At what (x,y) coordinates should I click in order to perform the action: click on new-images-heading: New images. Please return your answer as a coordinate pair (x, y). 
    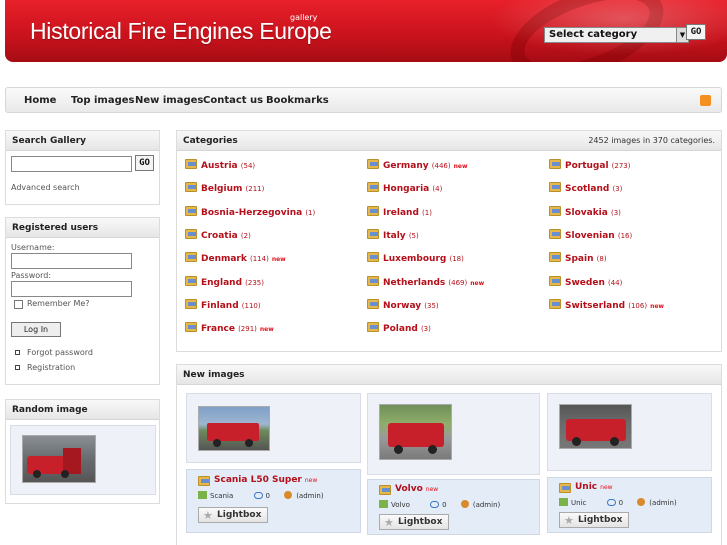
    Looking at the image, I should click on (449, 375).